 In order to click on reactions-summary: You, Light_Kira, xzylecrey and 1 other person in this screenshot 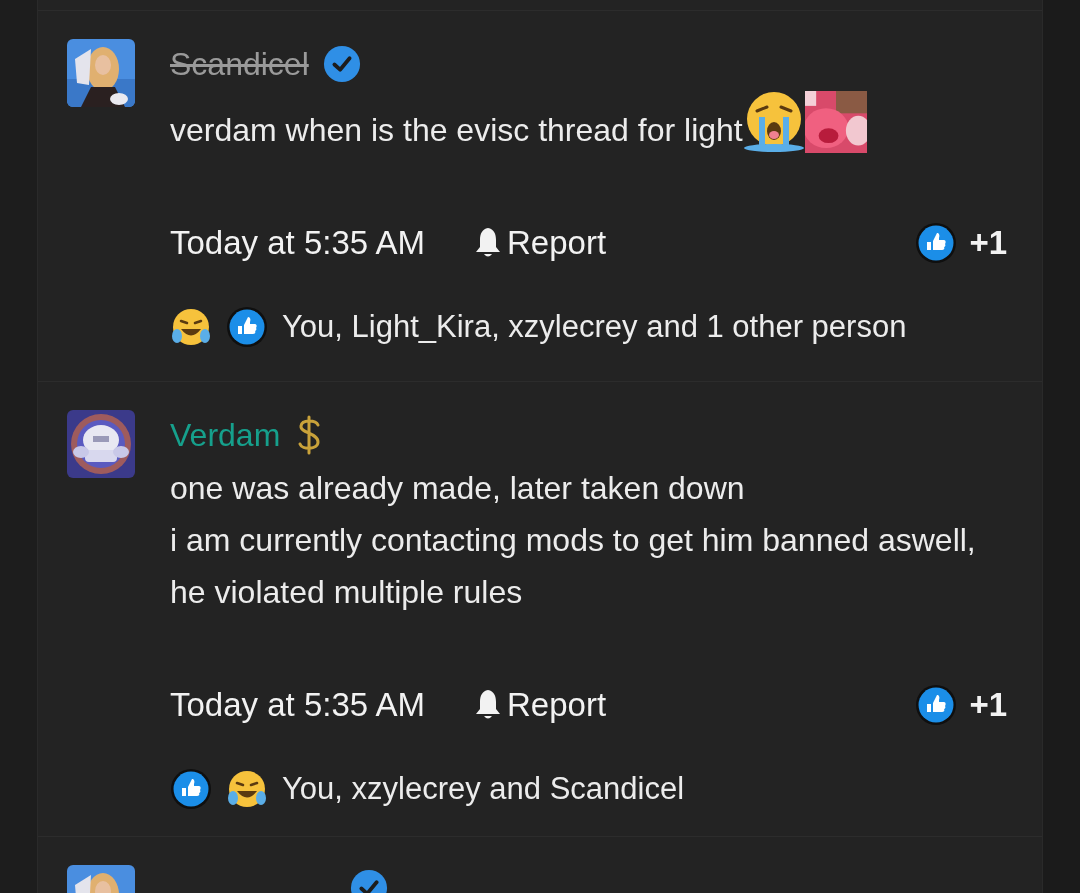, I will do `click(594, 327)`.